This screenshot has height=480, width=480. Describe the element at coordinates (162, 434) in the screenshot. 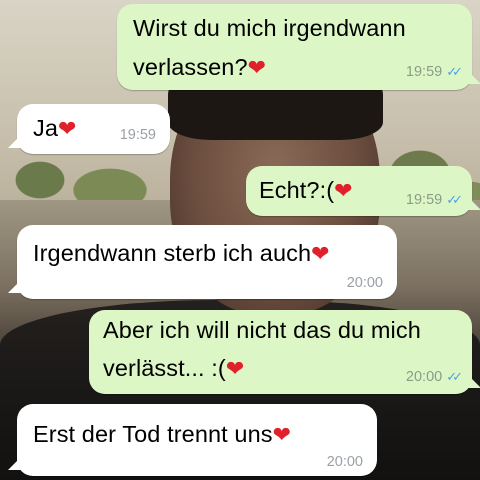

I see `message-text: Erst der Tod trennt uns❤` at that location.